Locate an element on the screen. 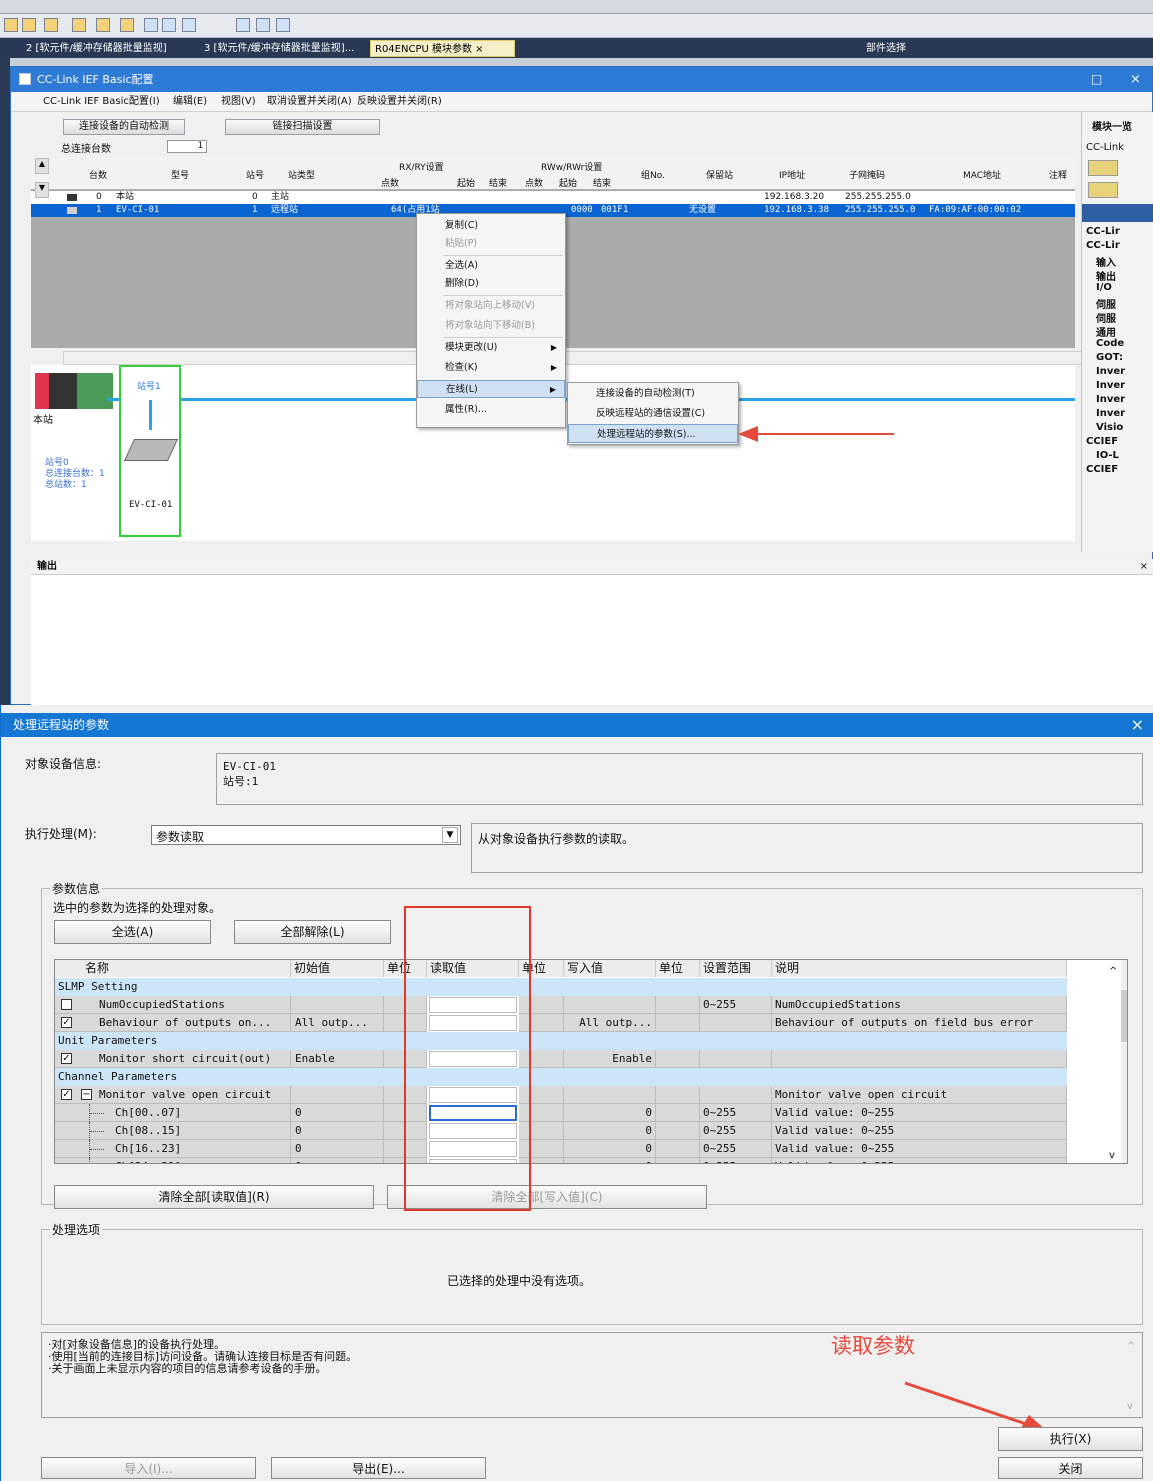  col-model: 型号 is located at coordinates (180, 176).